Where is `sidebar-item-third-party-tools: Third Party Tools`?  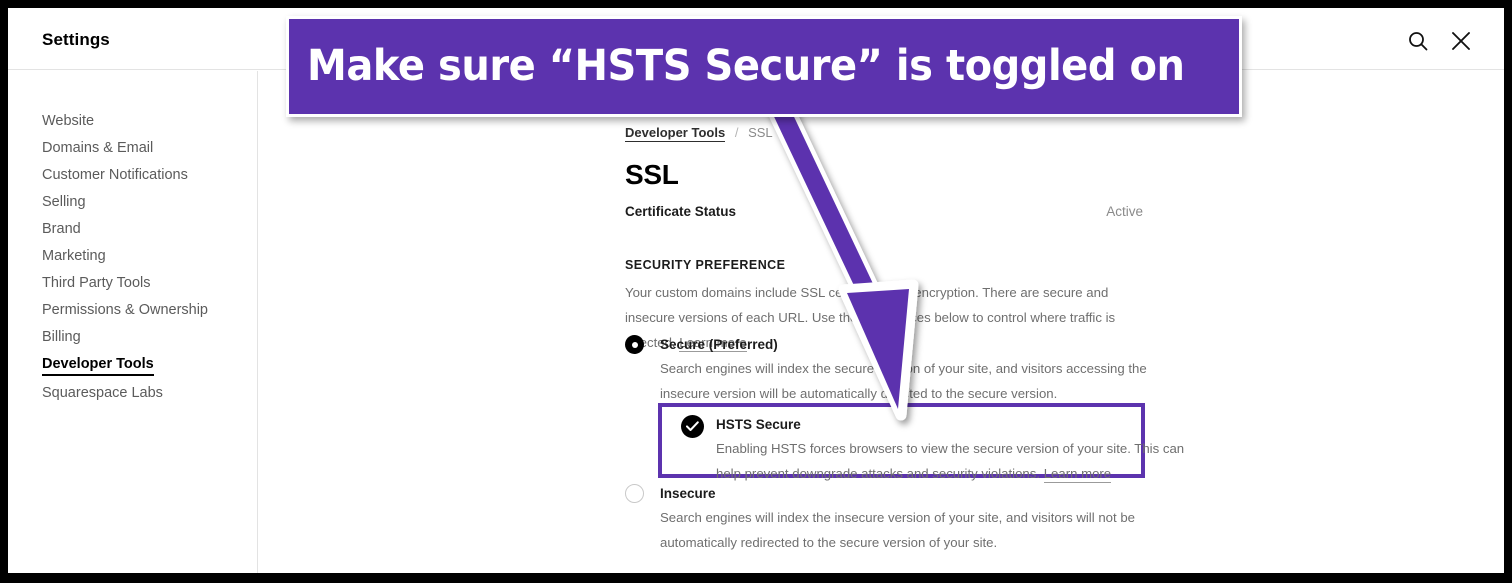
sidebar-item-third-party-tools: Third Party Tools is located at coordinates (96, 283).